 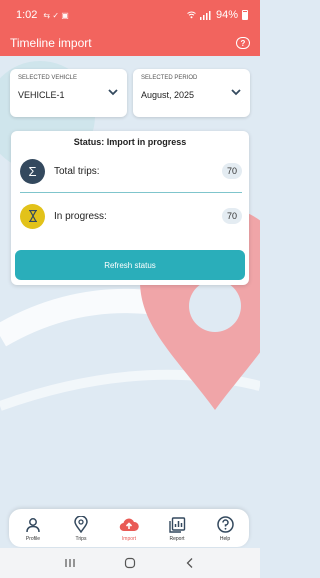 What do you see at coordinates (80, 216) in the screenshot?
I see `in-progress-label: In progress:` at bounding box center [80, 216].